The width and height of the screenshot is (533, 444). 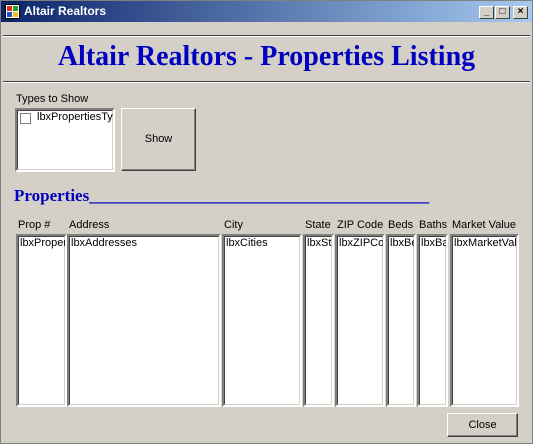 What do you see at coordinates (42, 243) in the screenshot?
I see `column-listbox-item: lbxPropertyNumbers` at bounding box center [42, 243].